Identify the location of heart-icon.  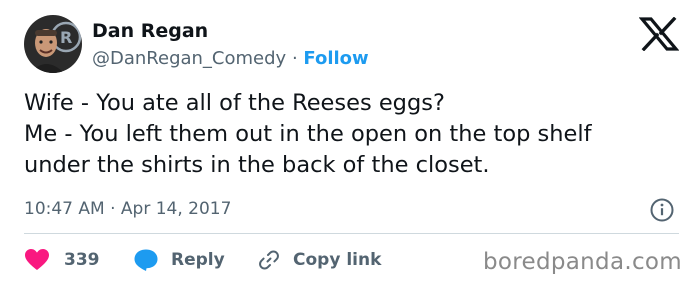
(37, 259).